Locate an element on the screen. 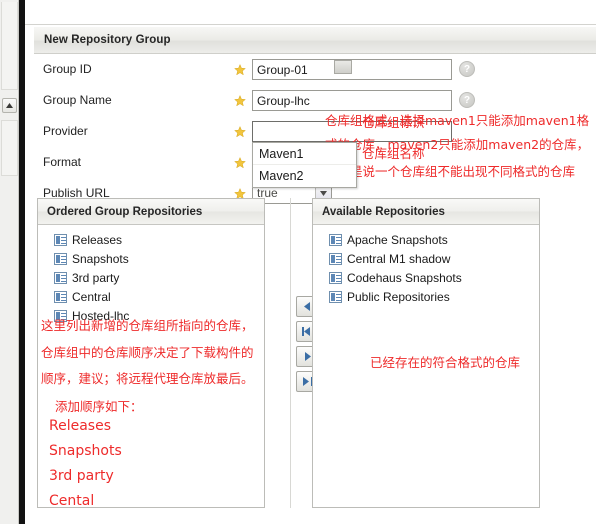  list-item: Apache Snapshots is located at coordinates (426, 239).